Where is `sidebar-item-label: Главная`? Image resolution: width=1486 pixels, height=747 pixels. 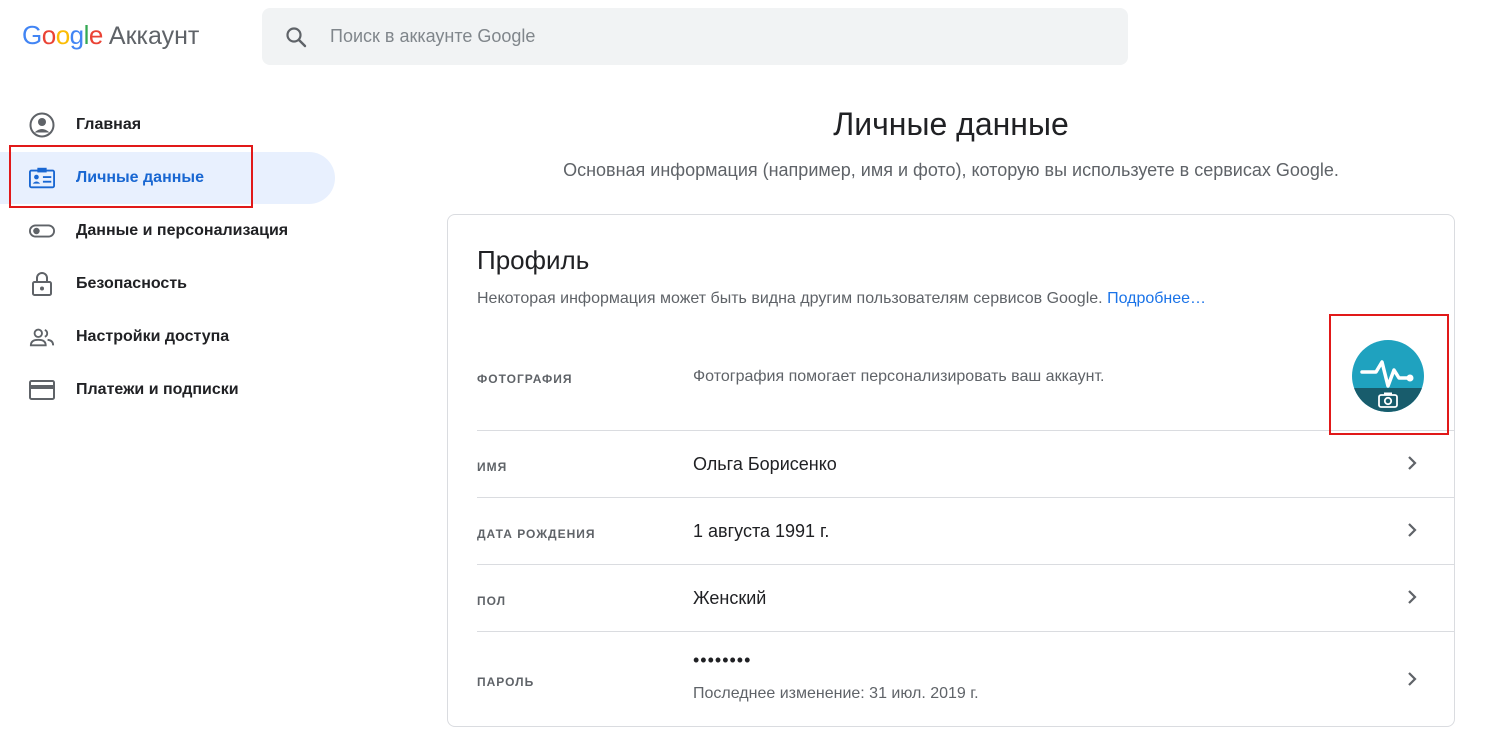
sidebar-item-label: Главная is located at coordinates (109, 124).